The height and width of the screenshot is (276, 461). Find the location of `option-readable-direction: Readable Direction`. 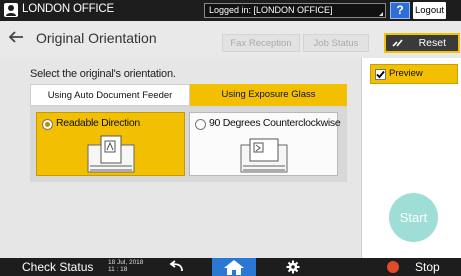

option-readable-direction: Readable Direction is located at coordinates (110, 144).